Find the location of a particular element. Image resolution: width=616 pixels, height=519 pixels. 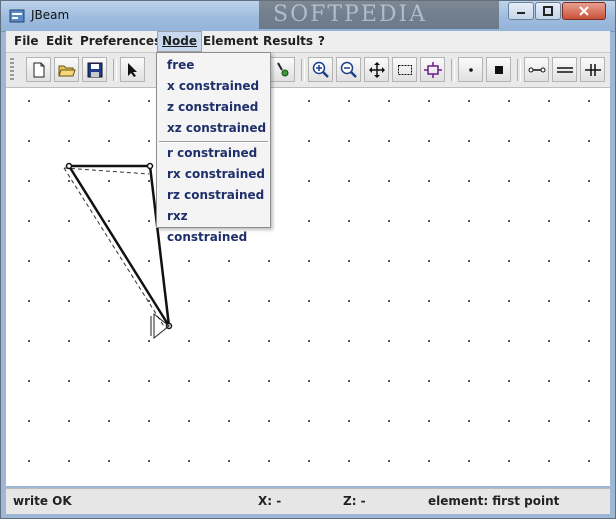

menu-item-rxz-constrained: rxz constrained is located at coordinates (213, 225).